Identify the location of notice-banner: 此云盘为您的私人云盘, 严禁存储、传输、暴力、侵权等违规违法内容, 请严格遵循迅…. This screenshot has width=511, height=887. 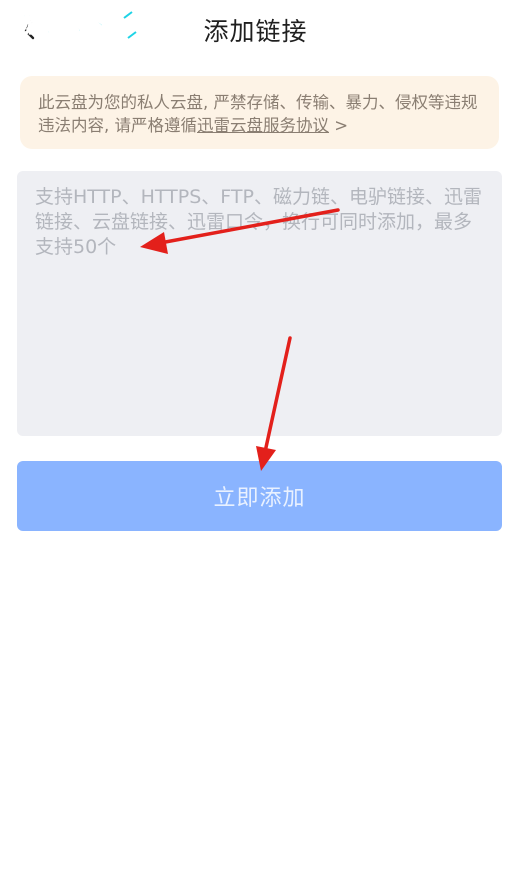
(259, 112).